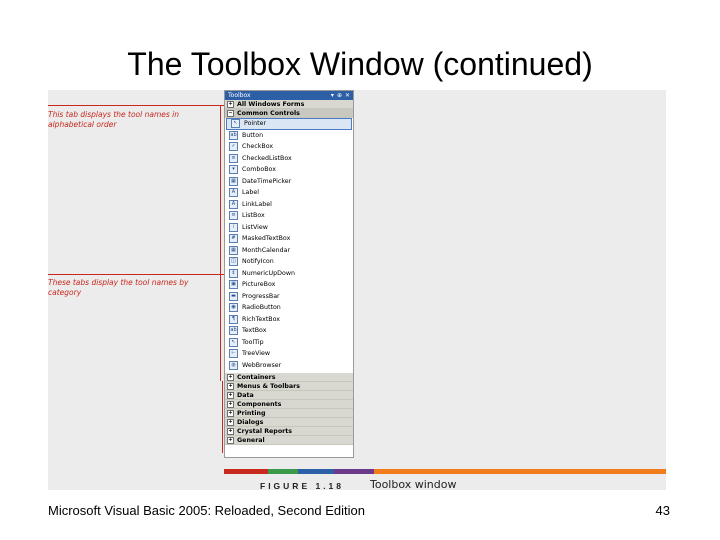 The height and width of the screenshot is (540, 720). What do you see at coordinates (289, 193) in the screenshot?
I see `toolbox-item-label: A Label` at bounding box center [289, 193].